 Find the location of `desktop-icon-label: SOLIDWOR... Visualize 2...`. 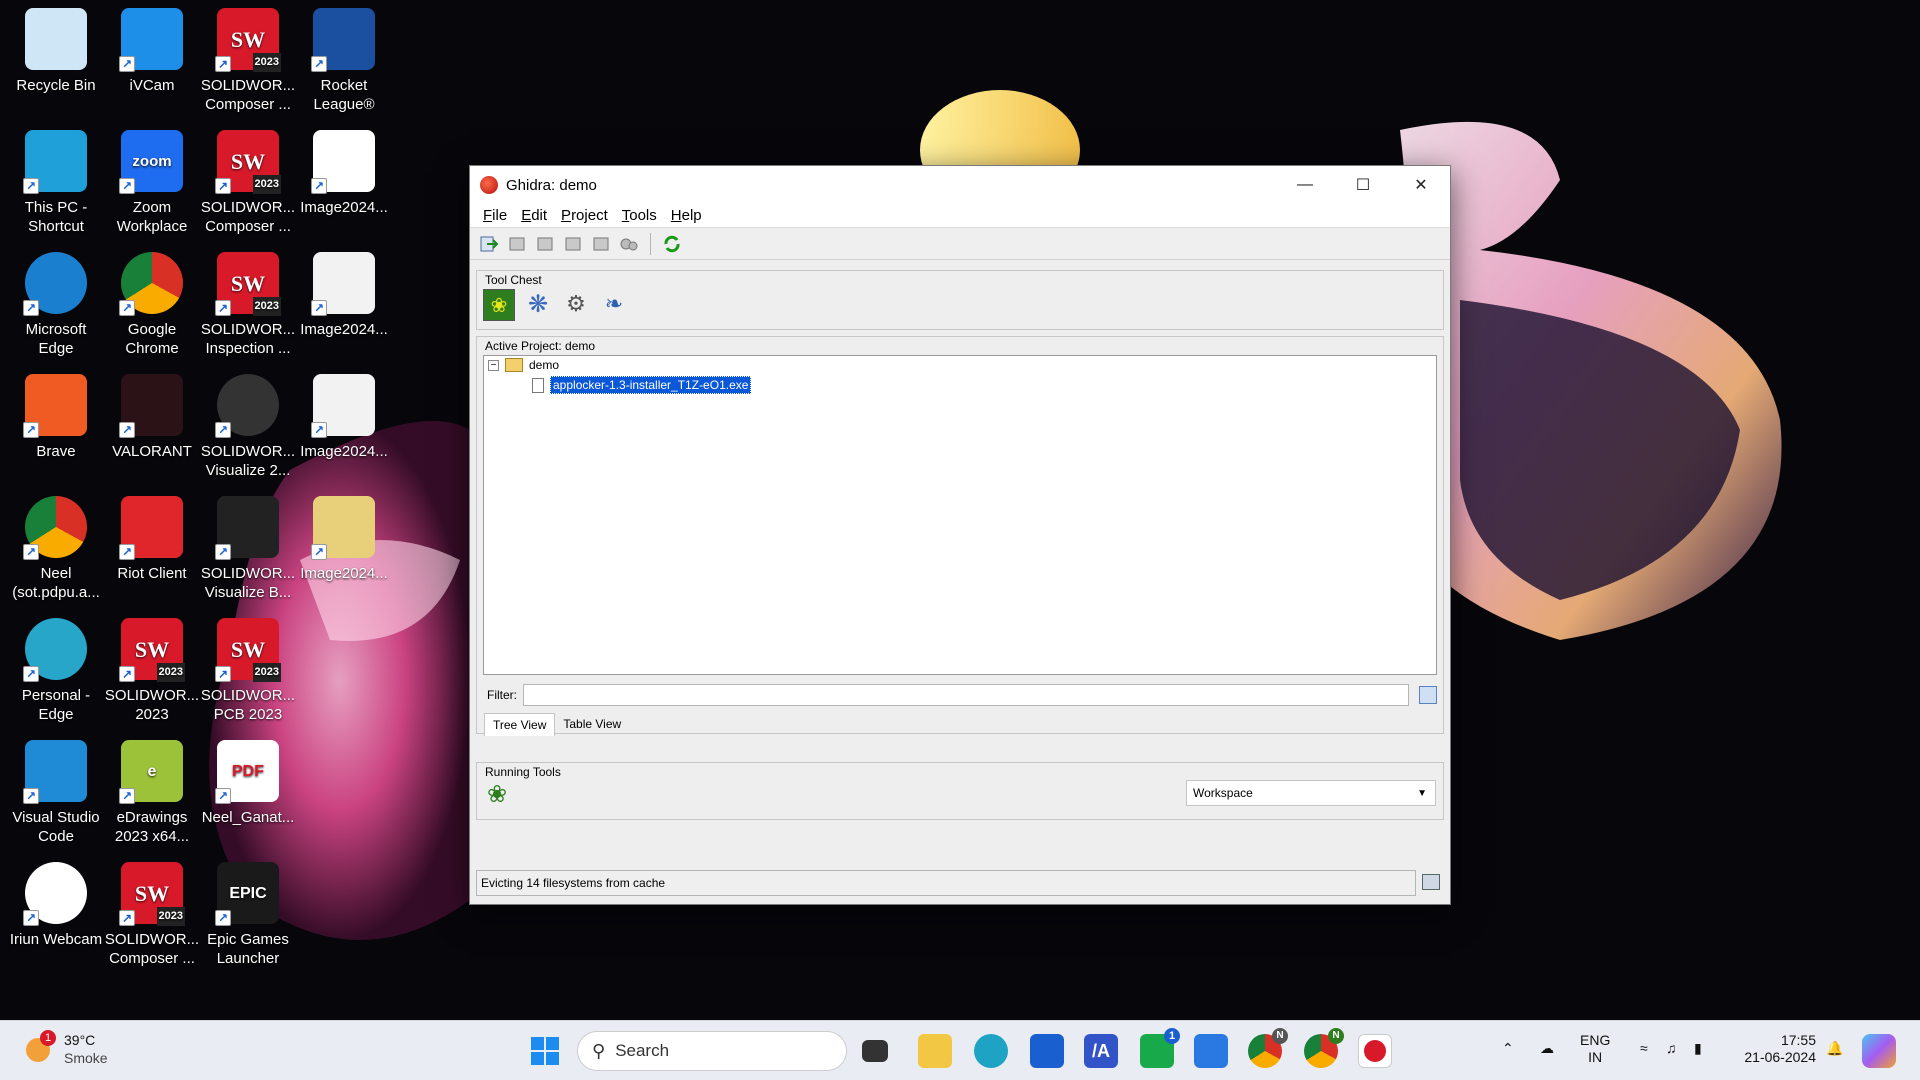

desktop-icon-label: SOLIDWOR... Visualize 2... is located at coordinates (248, 461).